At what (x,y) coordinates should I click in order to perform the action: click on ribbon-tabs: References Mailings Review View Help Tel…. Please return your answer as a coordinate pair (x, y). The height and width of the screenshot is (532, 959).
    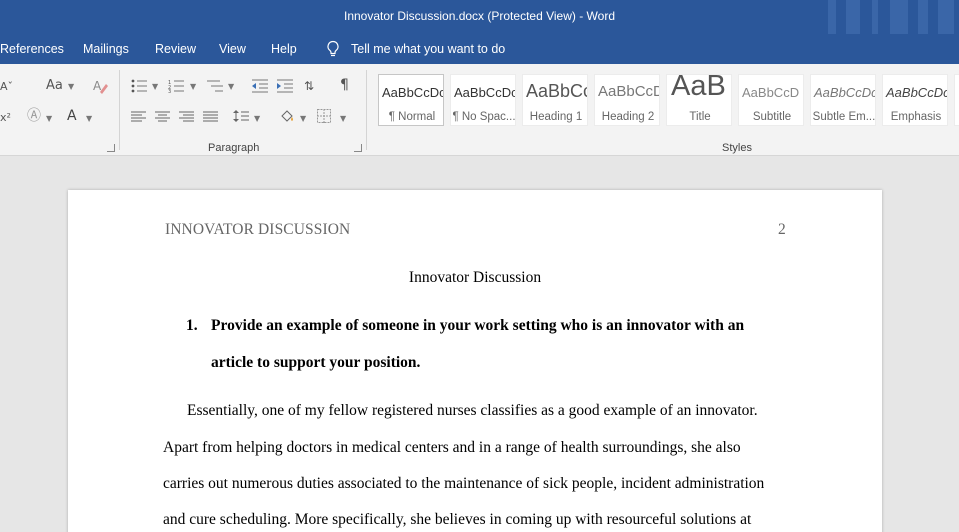
    Looking at the image, I should click on (479, 49).